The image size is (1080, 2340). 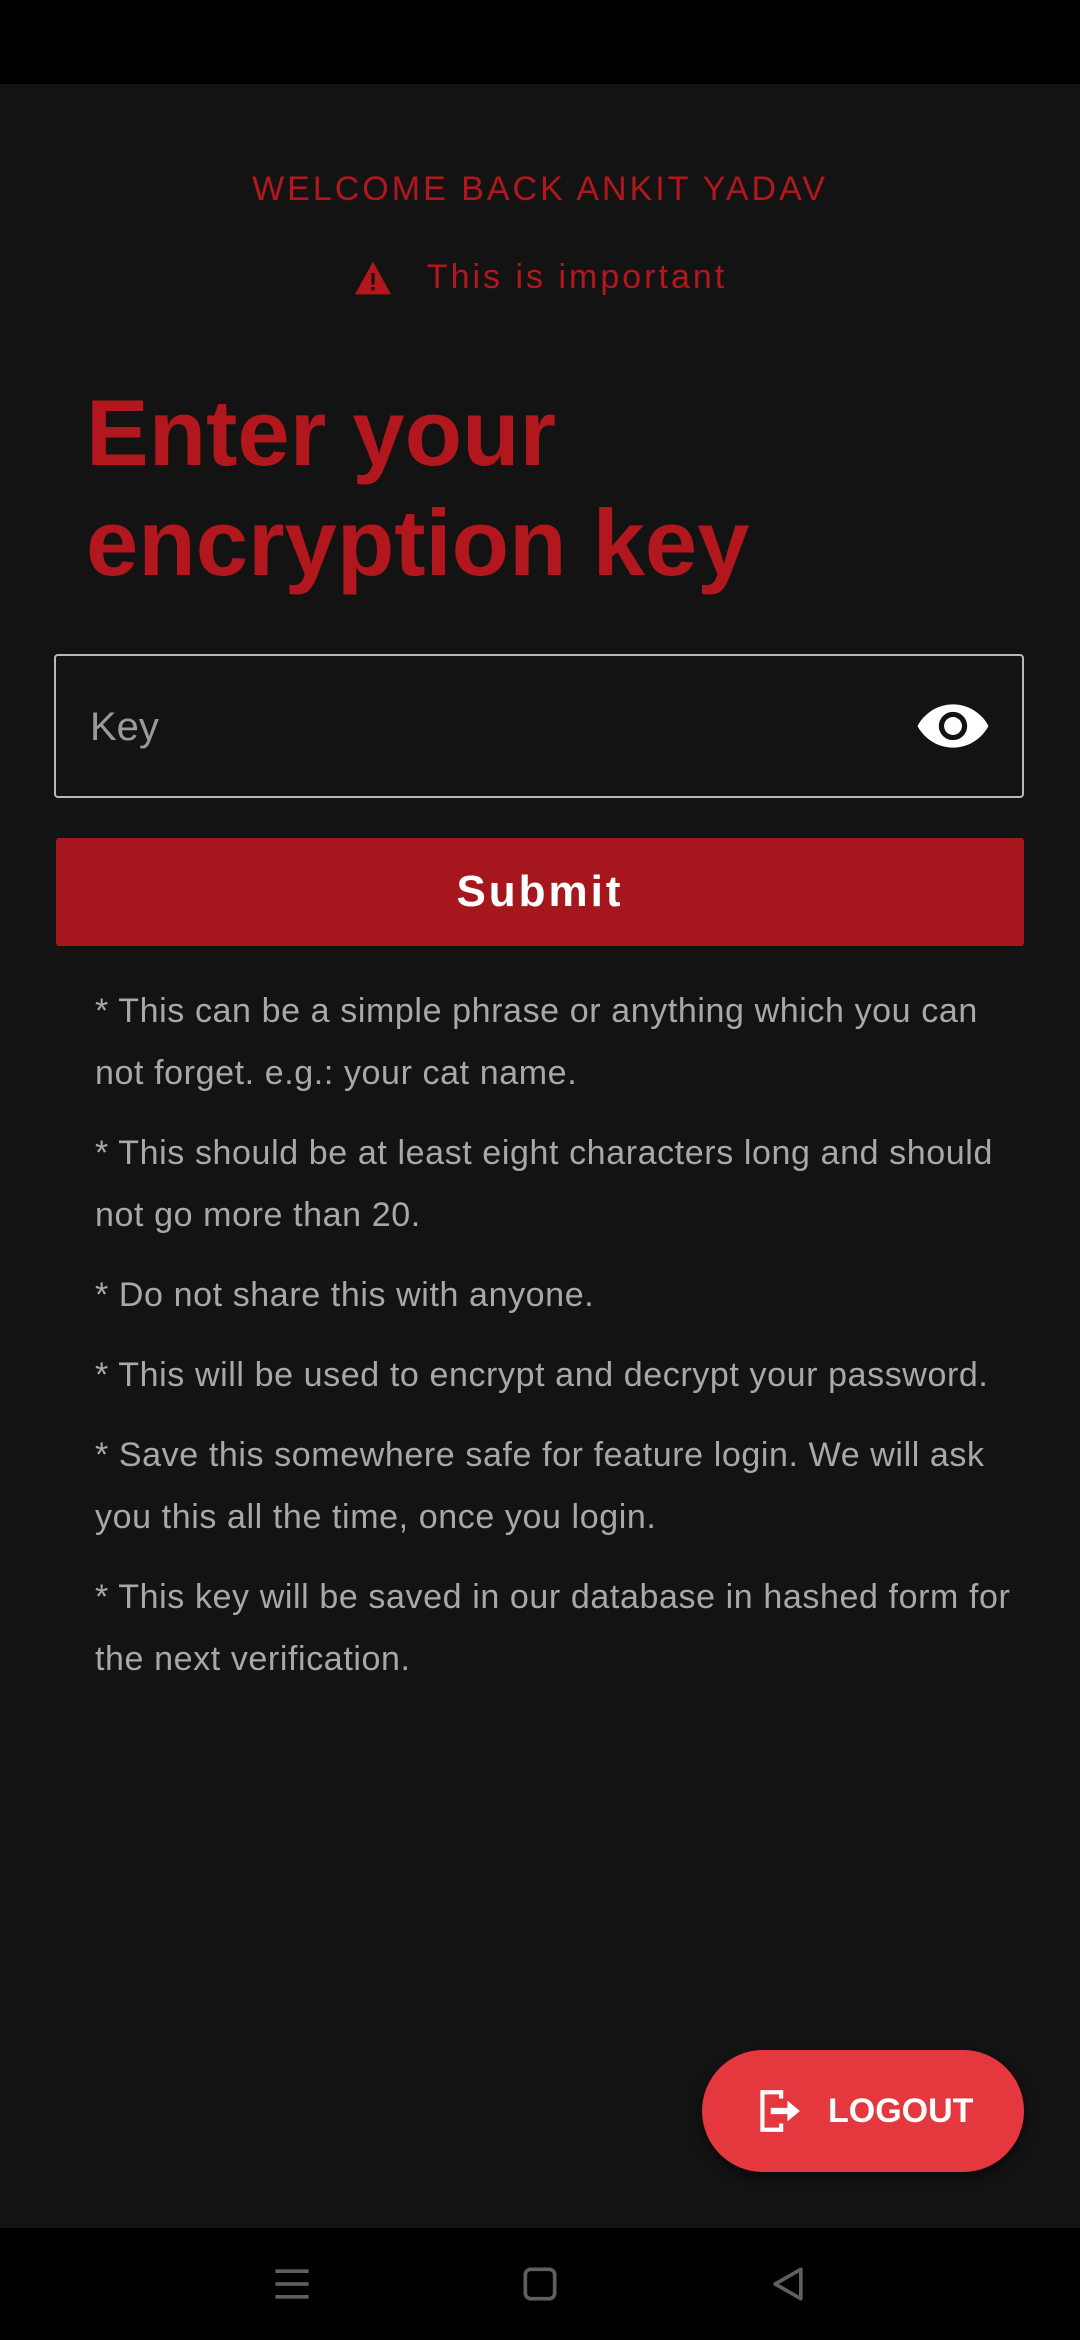 I want to click on eye-icon, so click(x=953, y=726).